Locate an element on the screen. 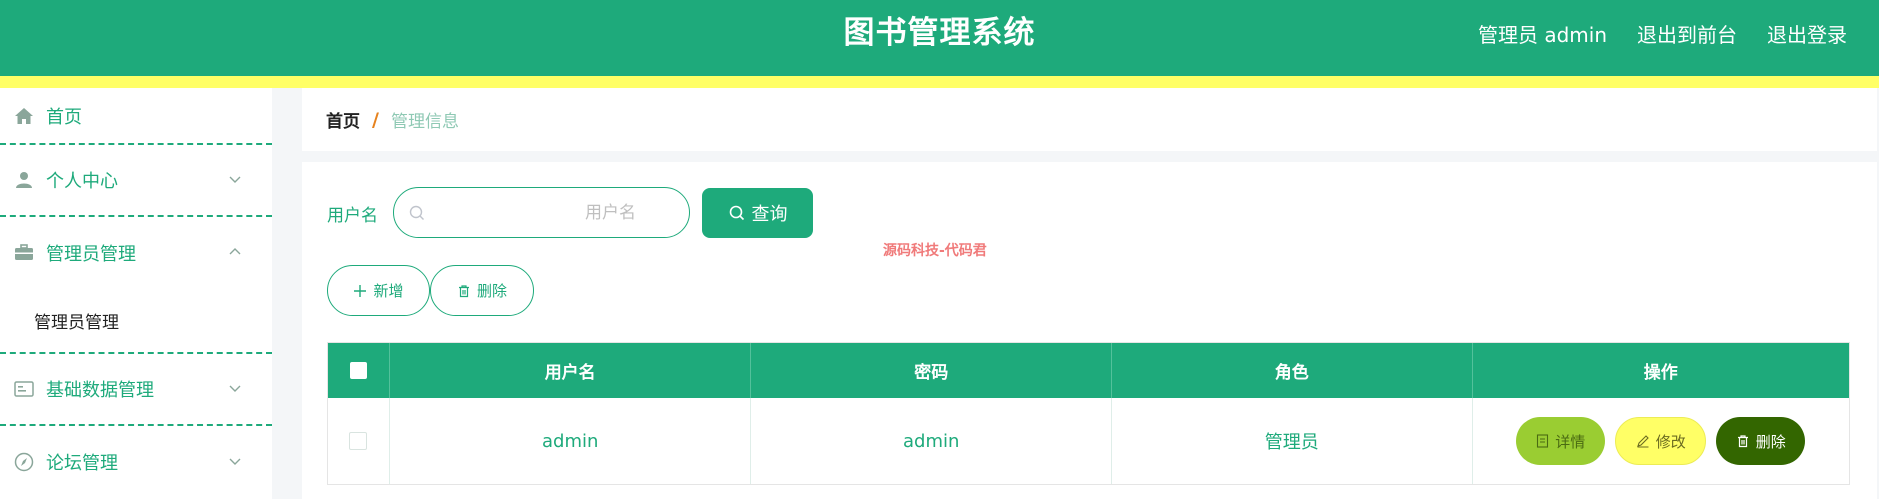 This screenshot has width=1879, height=499. sidebar-item-label: 首页 is located at coordinates (64, 117).